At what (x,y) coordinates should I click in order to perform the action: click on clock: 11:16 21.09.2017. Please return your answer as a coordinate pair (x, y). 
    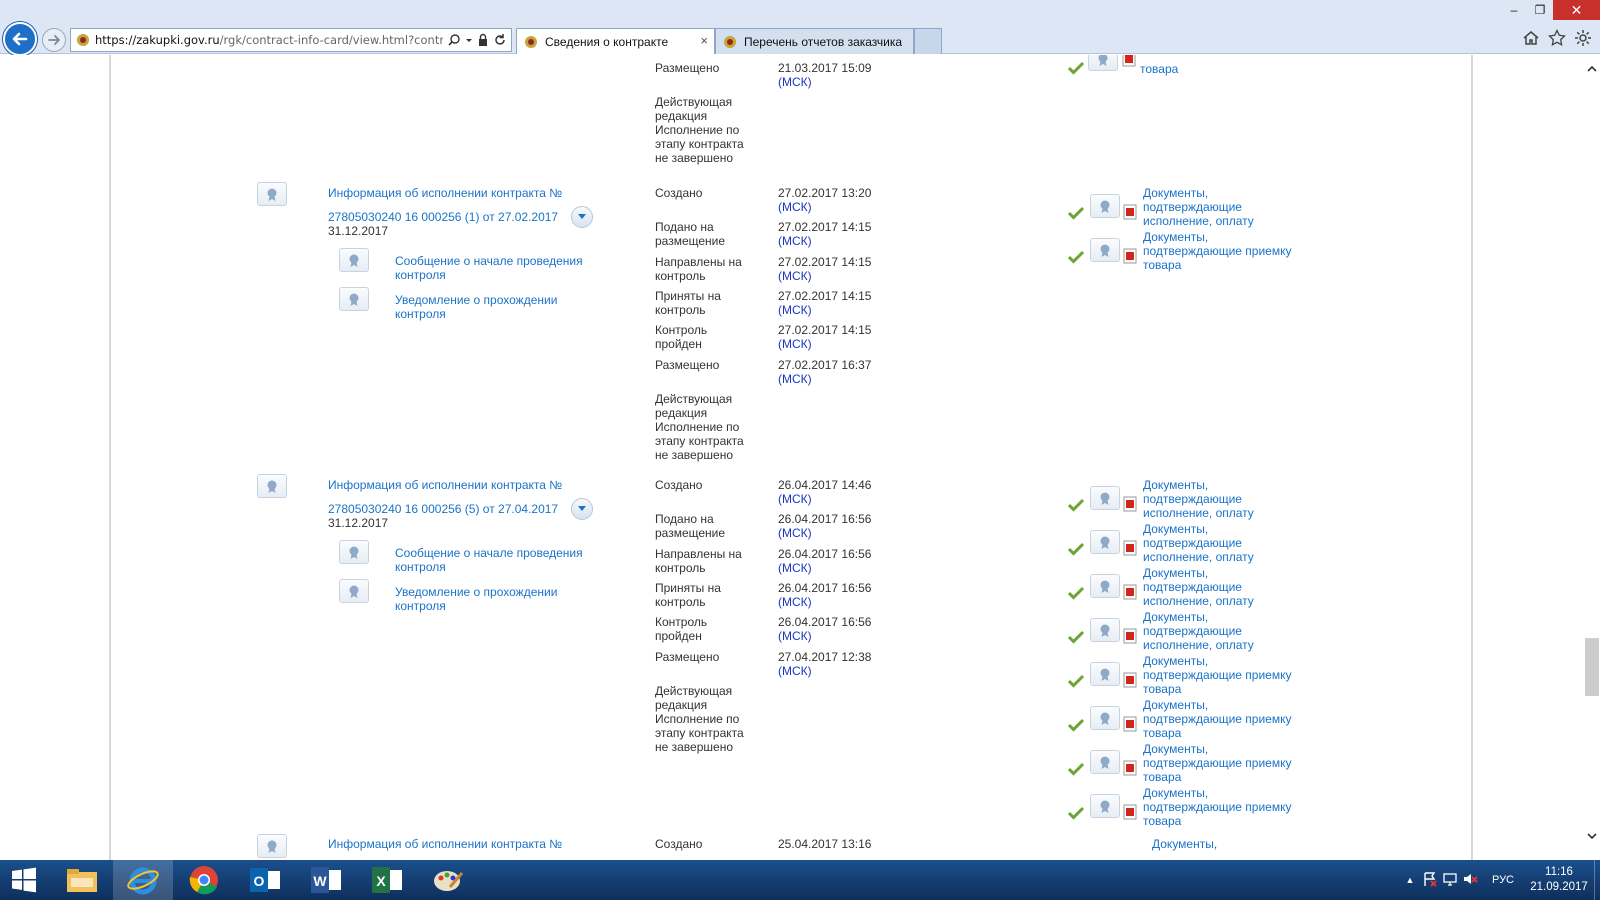
    Looking at the image, I should click on (1559, 880).